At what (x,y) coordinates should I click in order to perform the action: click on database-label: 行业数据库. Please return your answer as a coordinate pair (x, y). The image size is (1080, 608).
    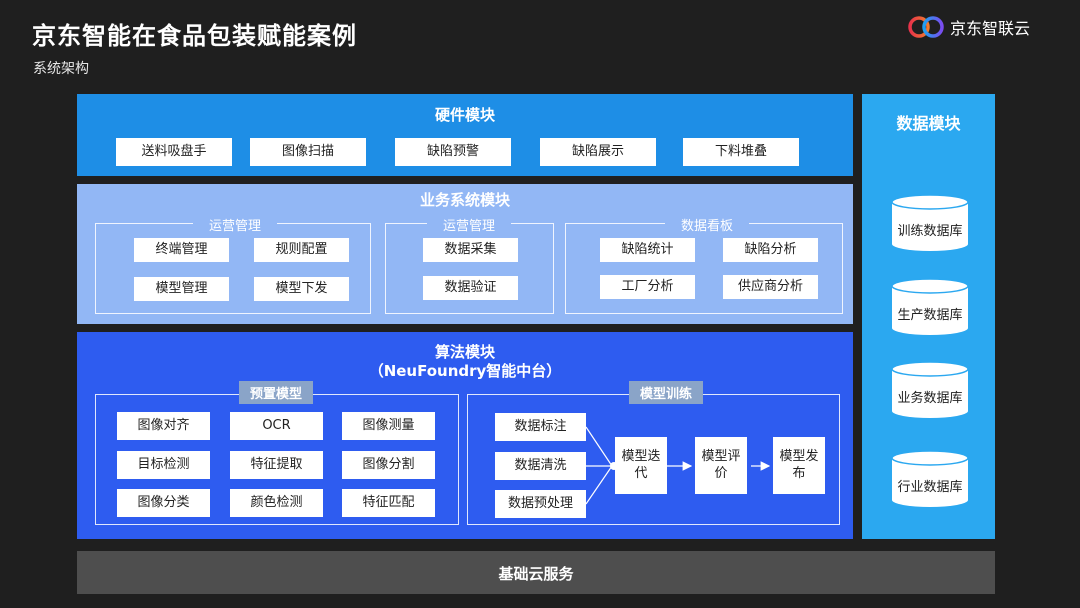
    Looking at the image, I should click on (930, 487).